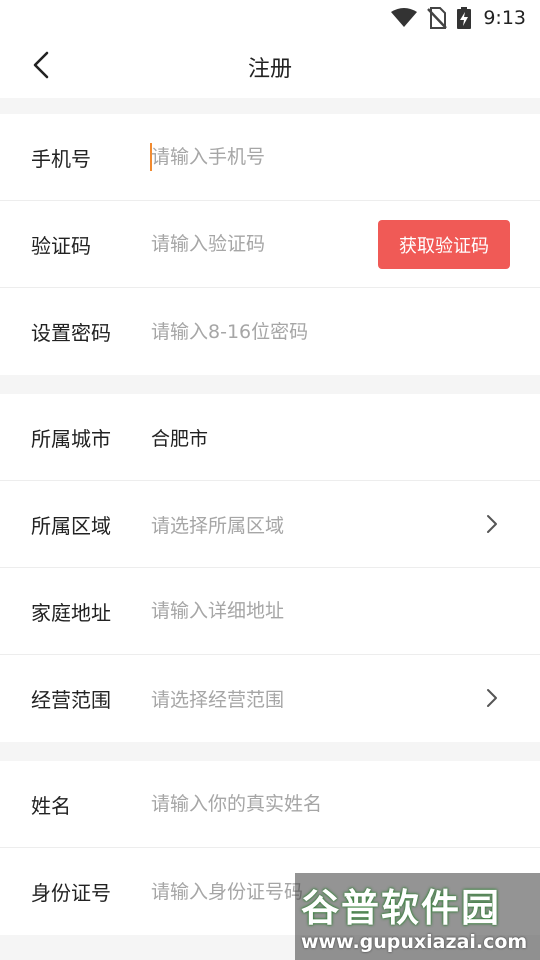 Image resolution: width=540 pixels, height=960 pixels. Describe the element at coordinates (464, 18) in the screenshot. I see `battery-charging-icon` at that location.